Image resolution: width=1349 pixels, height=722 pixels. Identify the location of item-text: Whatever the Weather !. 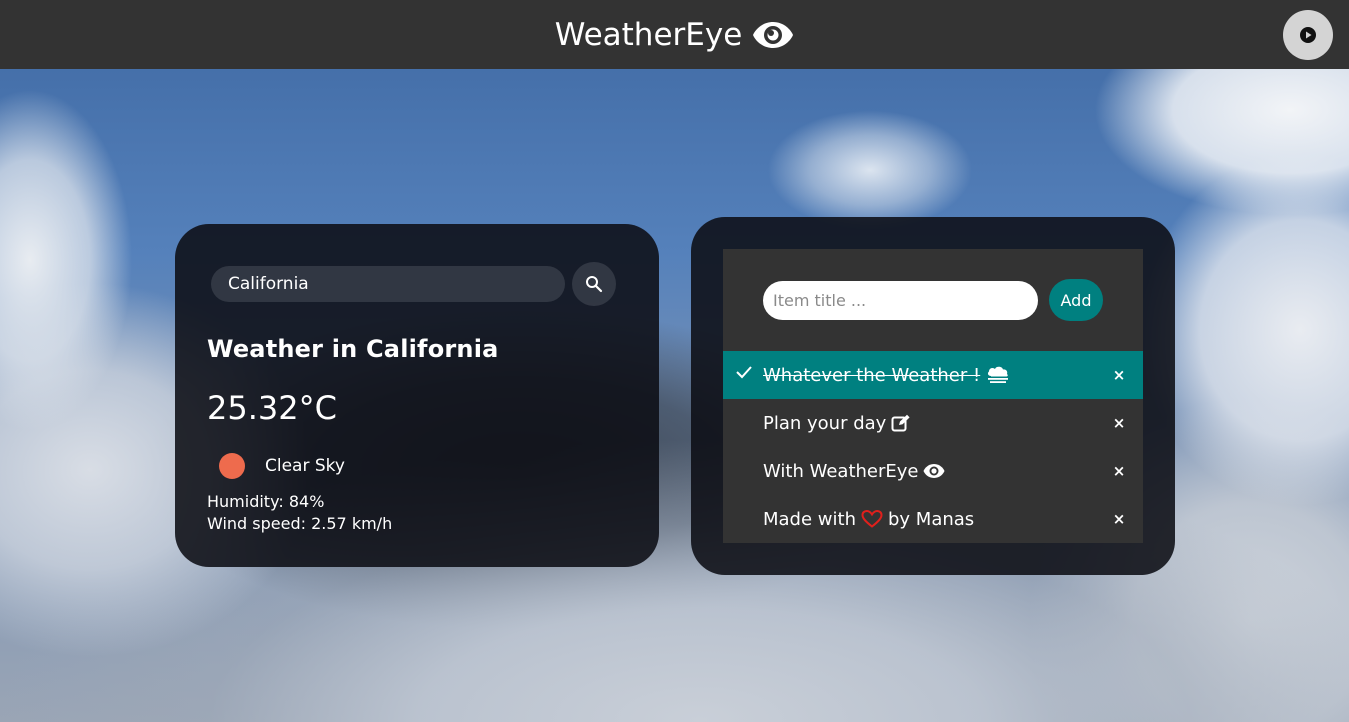
(872, 375).